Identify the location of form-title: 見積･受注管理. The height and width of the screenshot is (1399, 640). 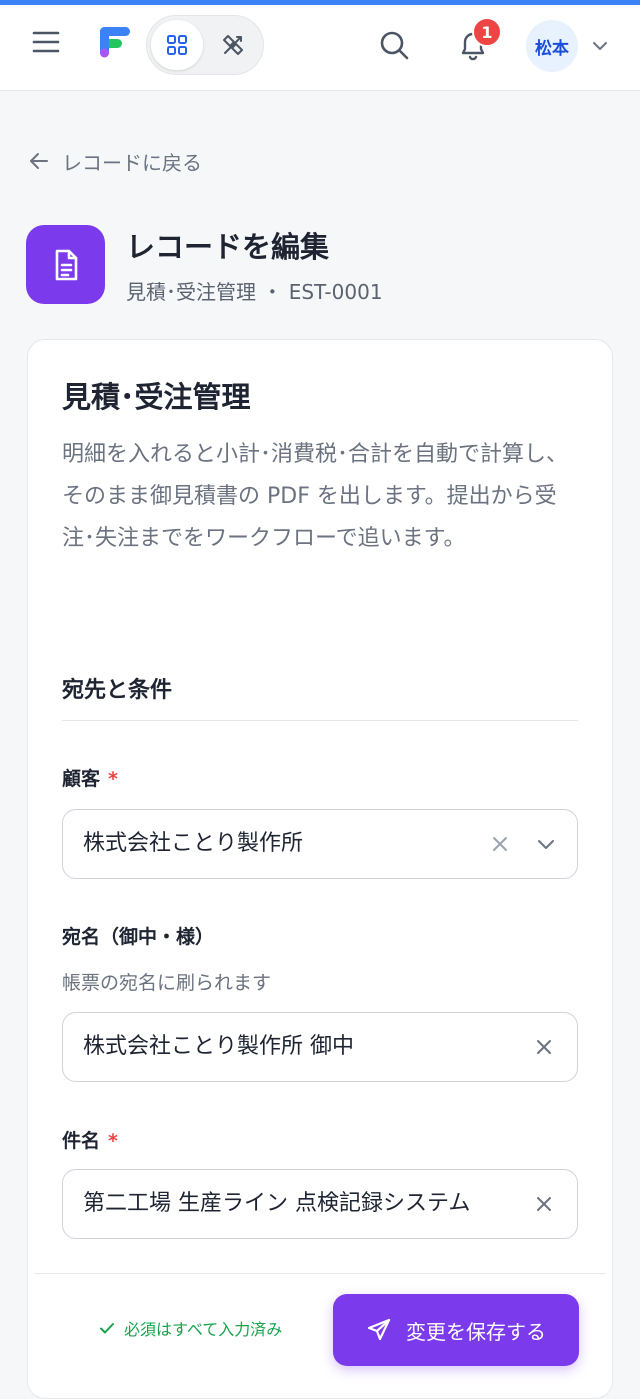
(156, 397).